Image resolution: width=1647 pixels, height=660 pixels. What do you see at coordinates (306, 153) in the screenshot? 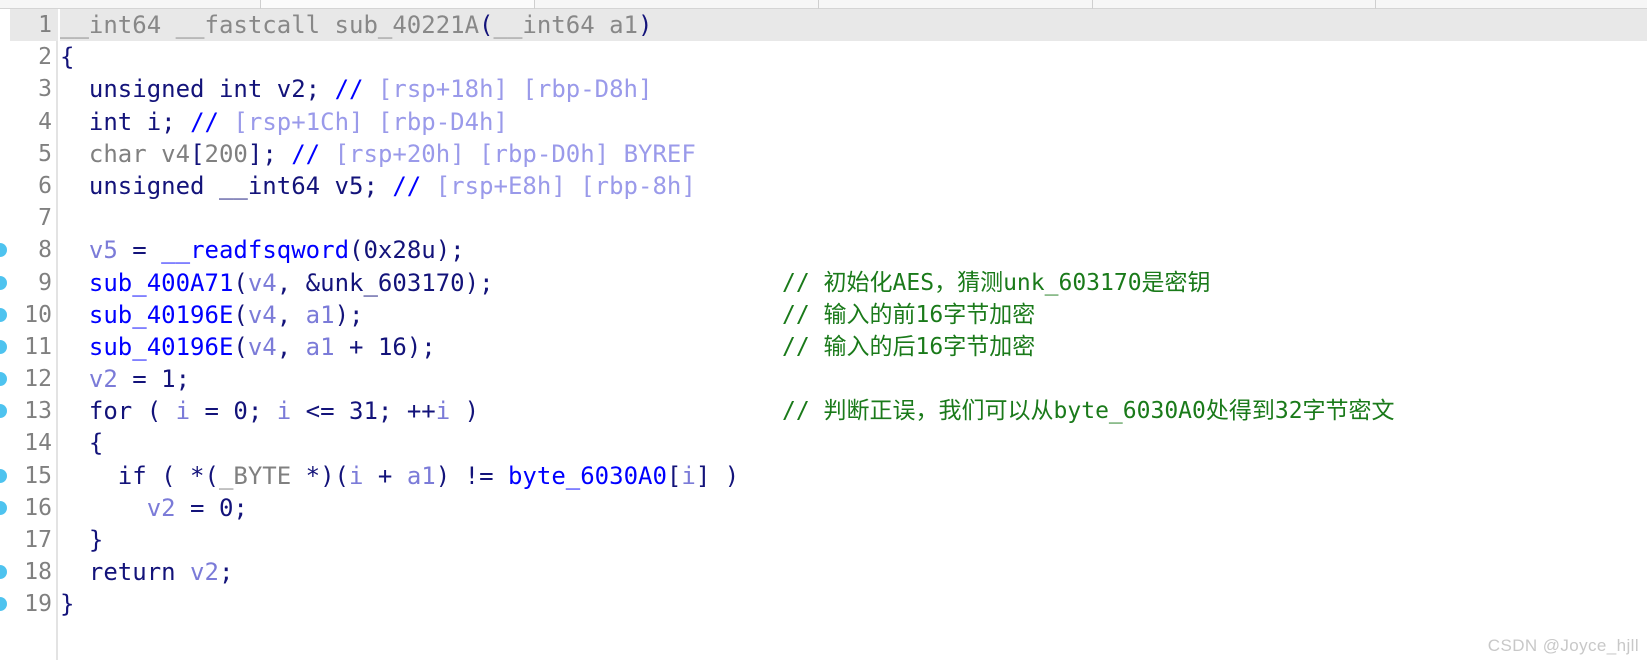
I see `code-token: //` at bounding box center [306, 153].